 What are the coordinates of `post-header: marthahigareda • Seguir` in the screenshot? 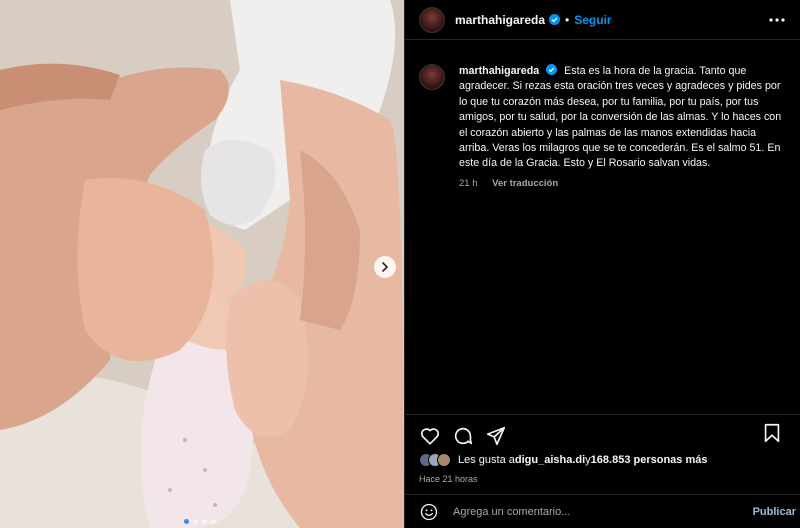 It's located at (602, 20).